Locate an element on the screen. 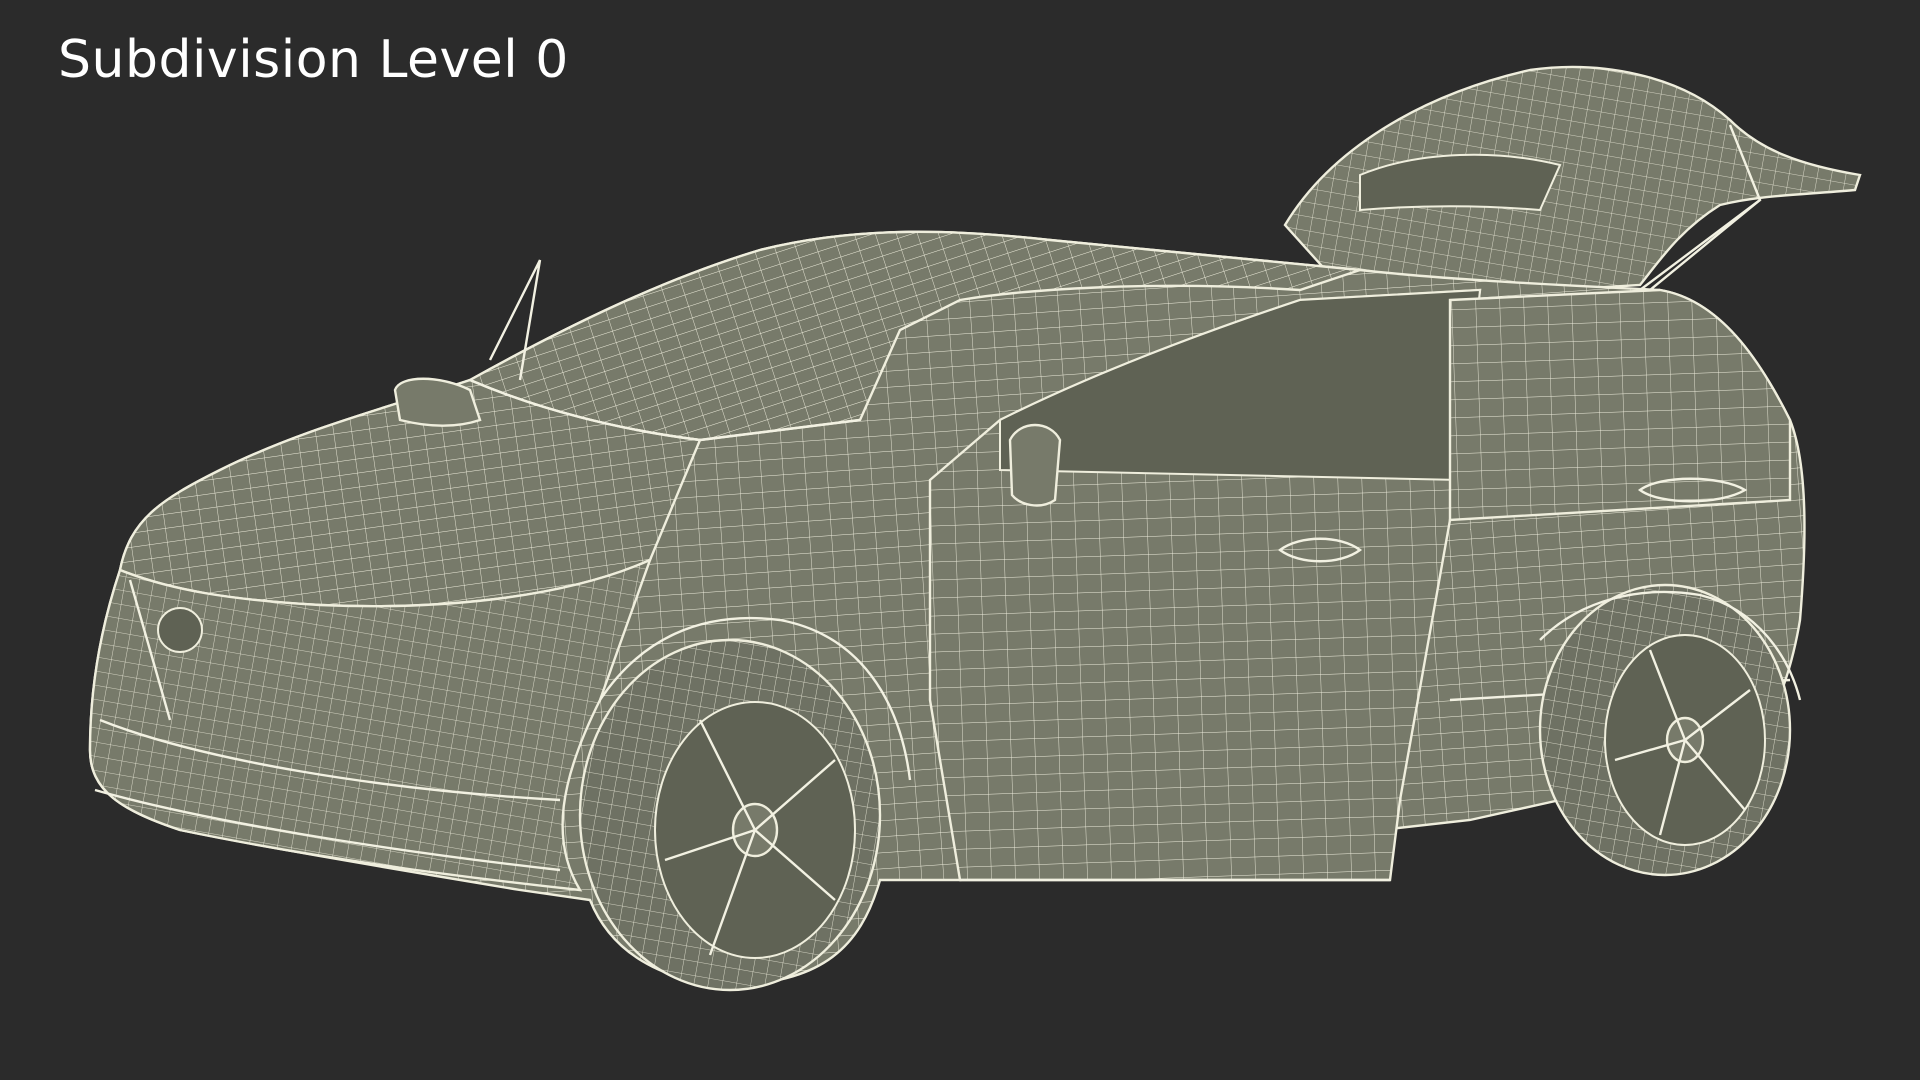  emblem-icon is located at coordinates (180, 630).